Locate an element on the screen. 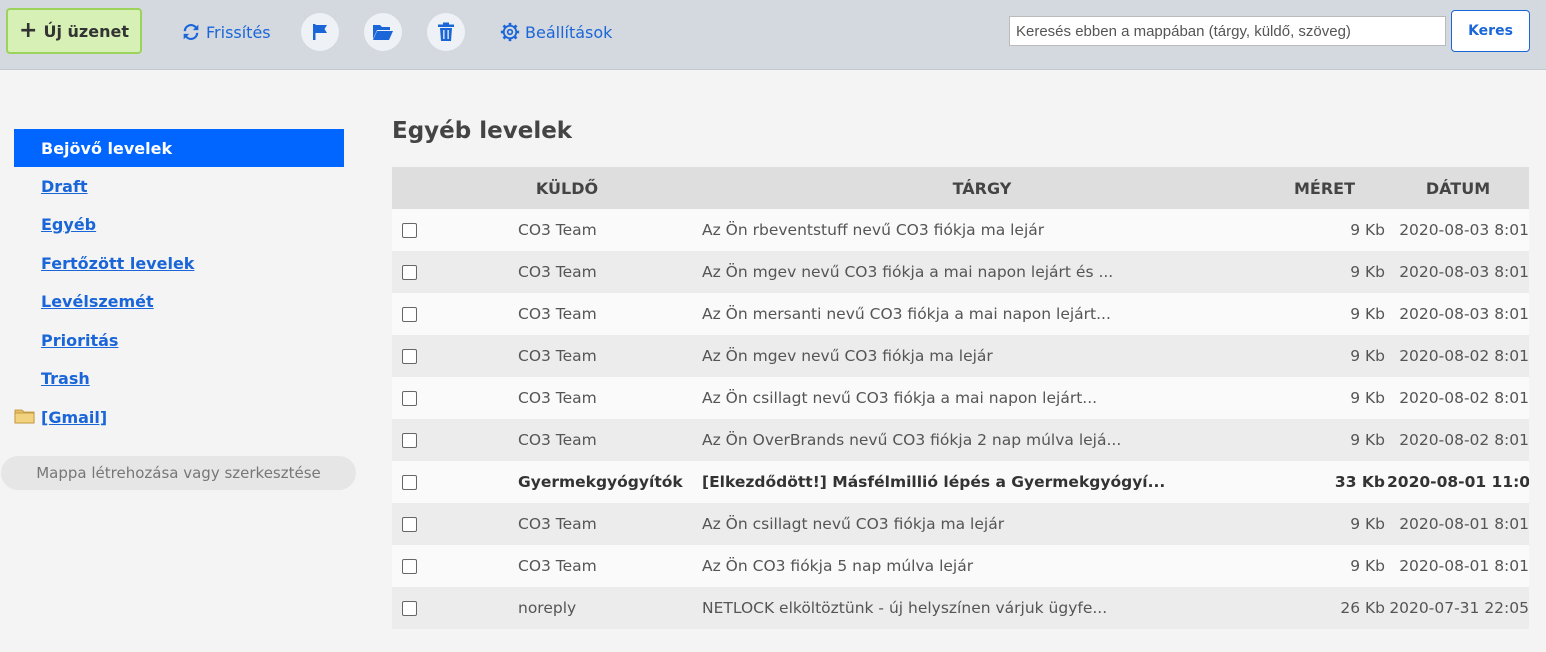 This screenshot has width=1546, height=652. settings-button: Beállítások is located at coordinates (556, 32).